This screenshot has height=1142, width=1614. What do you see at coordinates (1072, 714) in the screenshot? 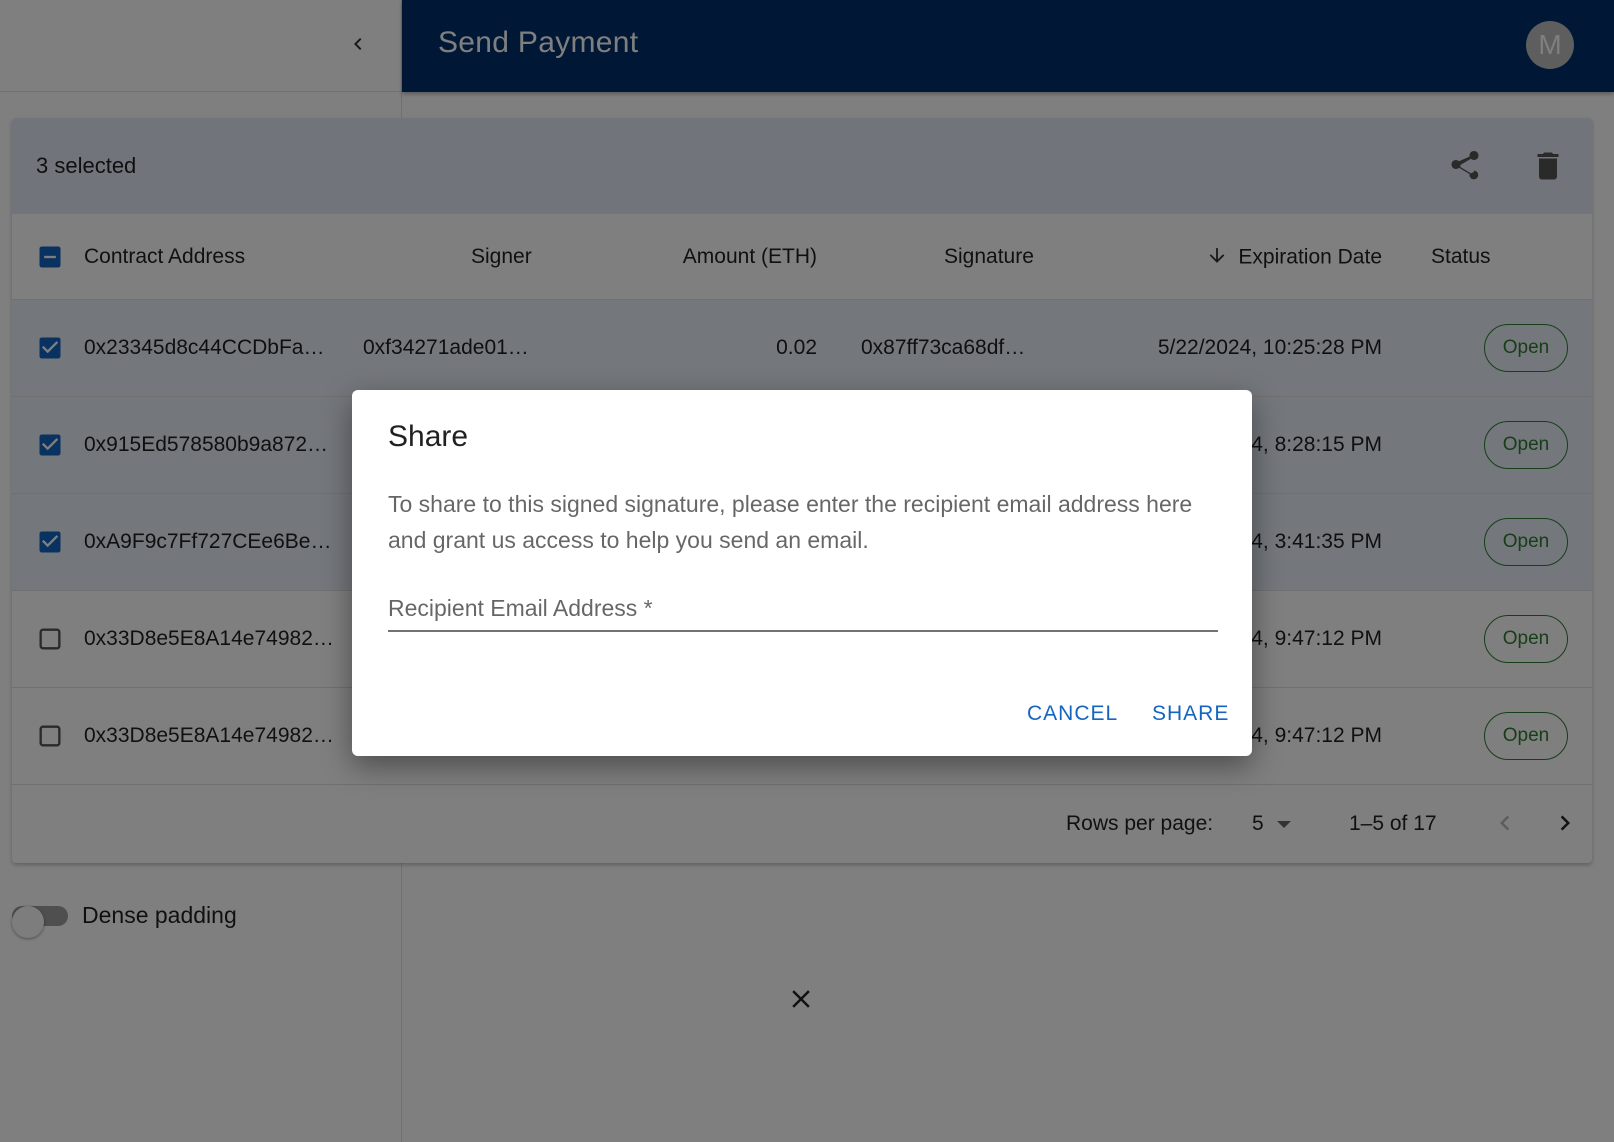
I see `cancel-button: CANCEL` at bounding box center [1072, 714].